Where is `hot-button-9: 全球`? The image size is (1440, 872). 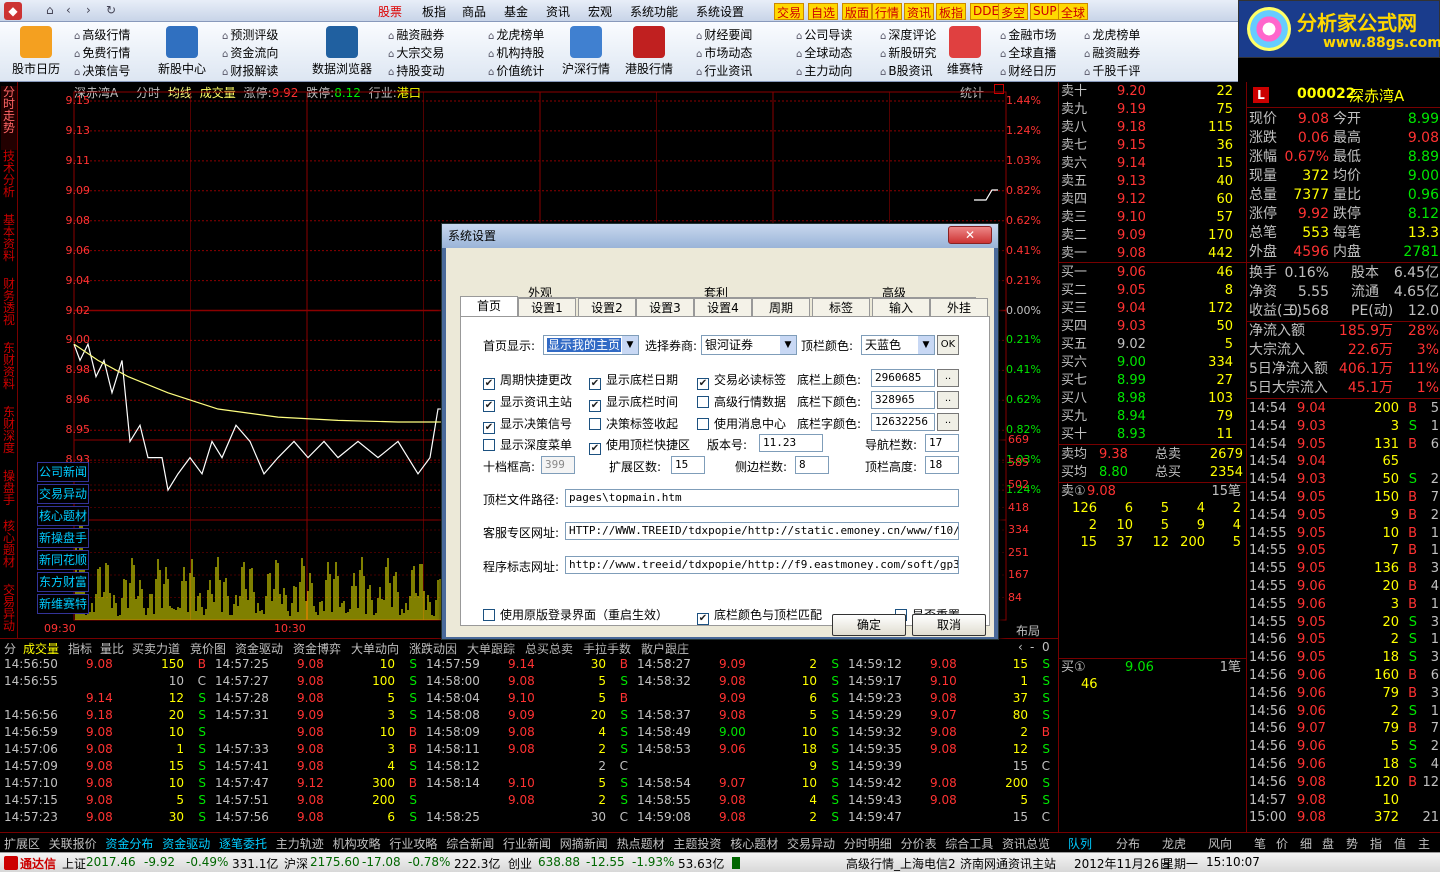
hot-button-9: 全球 is located at coordinates (1073, 11).